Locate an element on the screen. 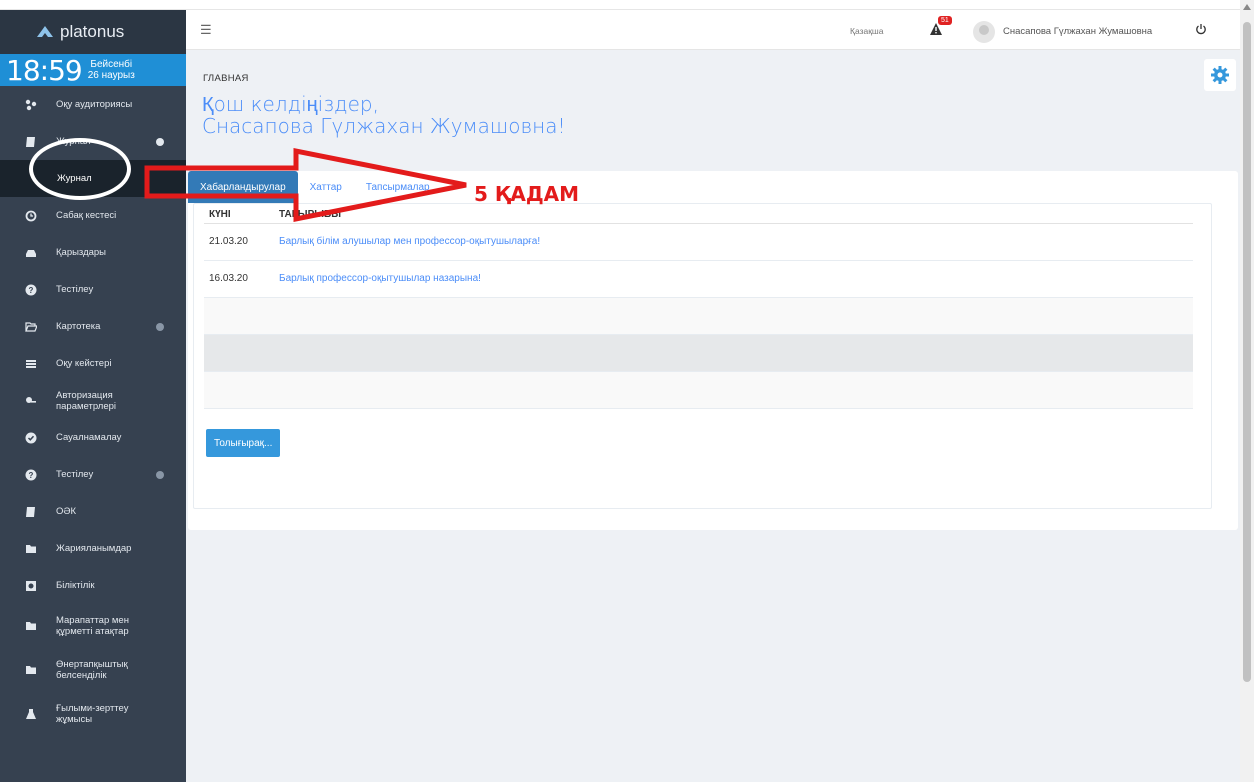 The height and width of the screenshot is (782, 1254). certificate-icon is located at coordinates (31, 586).